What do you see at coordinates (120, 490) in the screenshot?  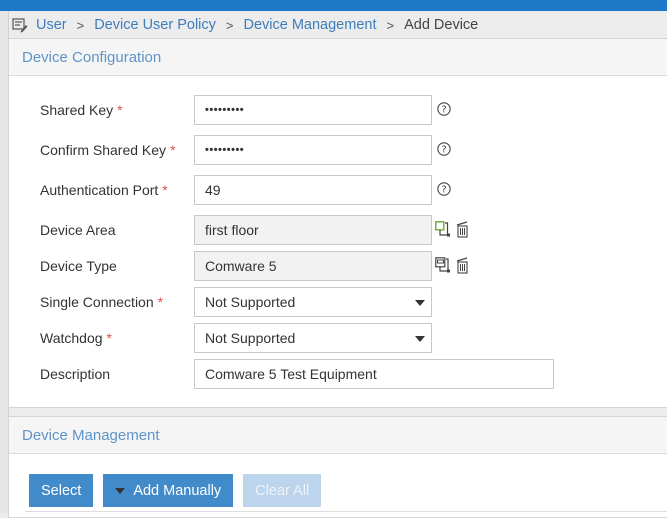 I see `caret-down-icon` at bounding box center [120, 490].